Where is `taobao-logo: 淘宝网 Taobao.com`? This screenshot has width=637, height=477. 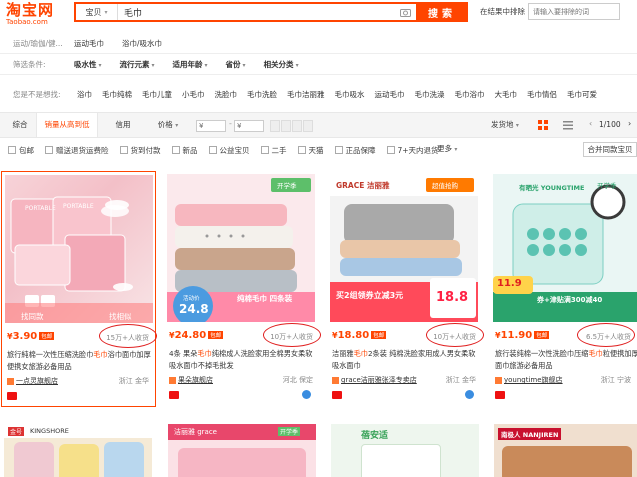
taobao-logo: 淘宝网 Taobao.com is located at coordinates (36, 15).